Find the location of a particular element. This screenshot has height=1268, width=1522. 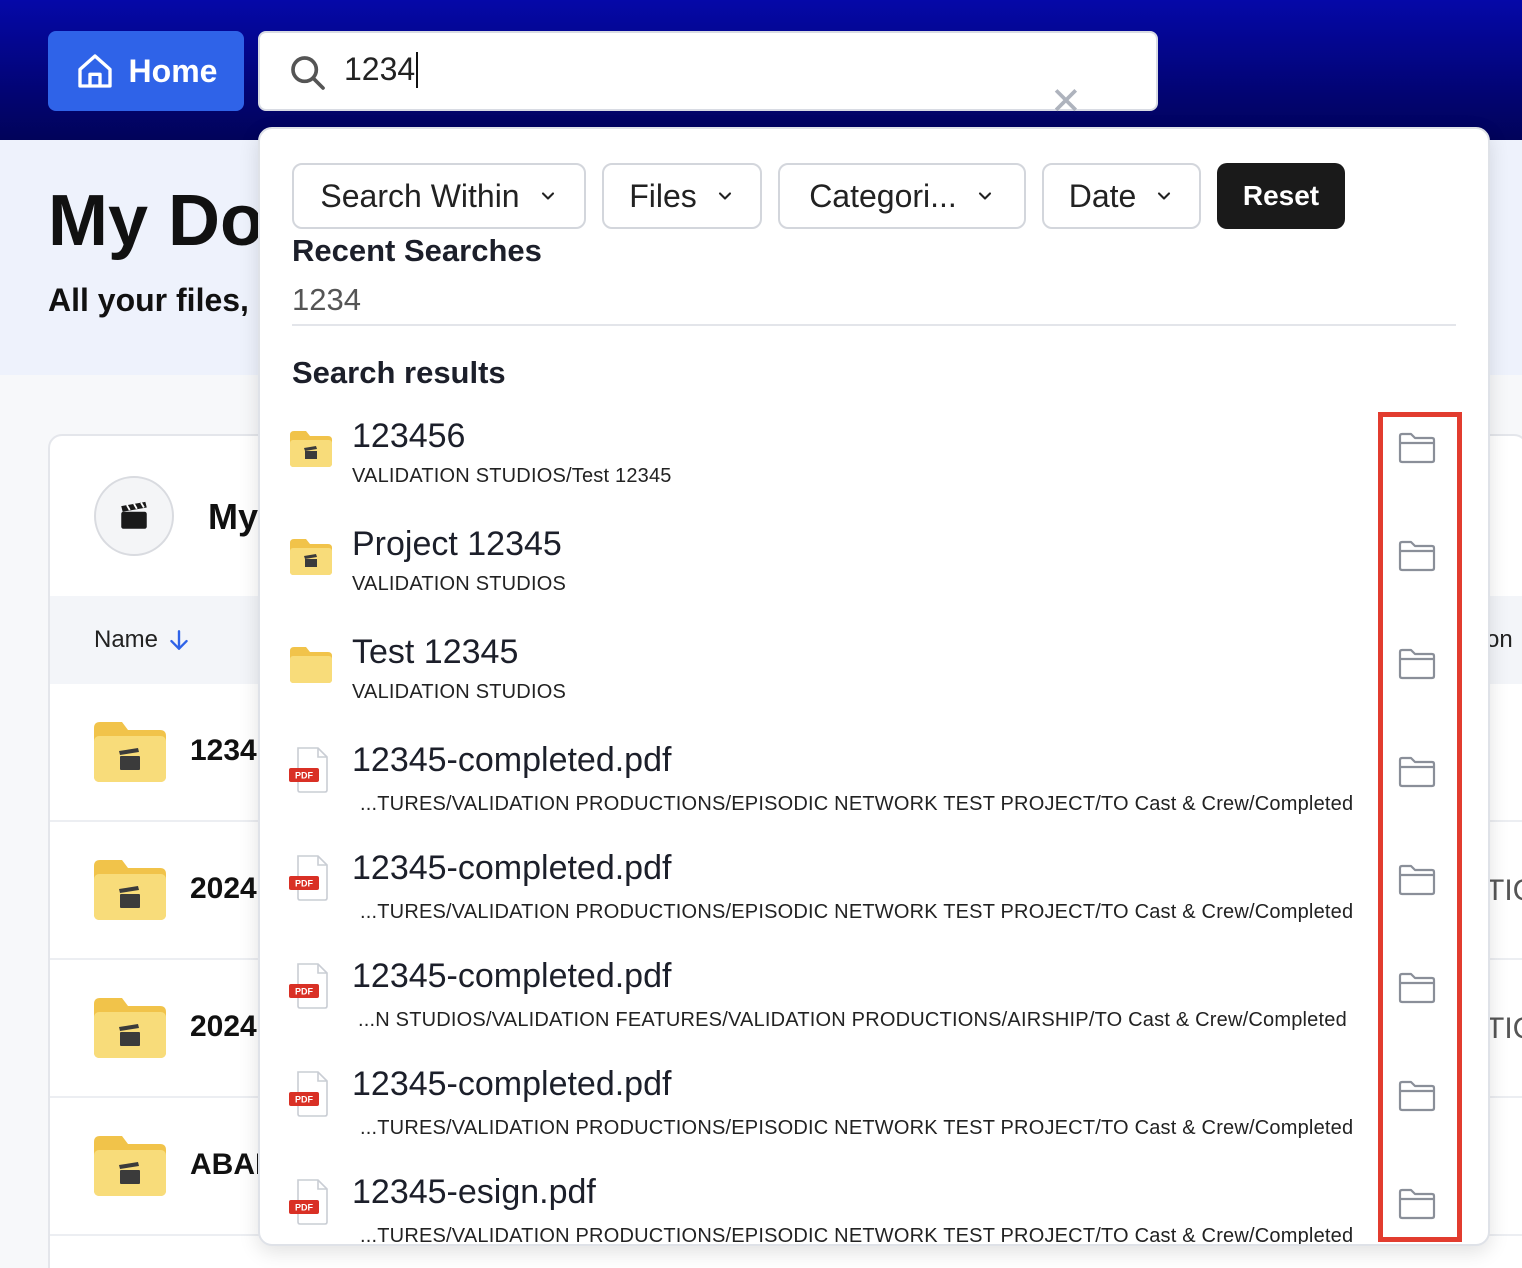

text-caret is located at coordinates (417, 69).